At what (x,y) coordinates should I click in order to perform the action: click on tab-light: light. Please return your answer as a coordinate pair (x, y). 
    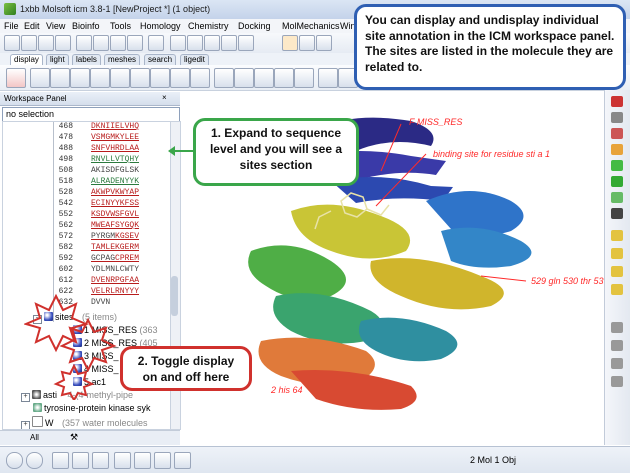
    Looking at the image, I should click on (57, 59).